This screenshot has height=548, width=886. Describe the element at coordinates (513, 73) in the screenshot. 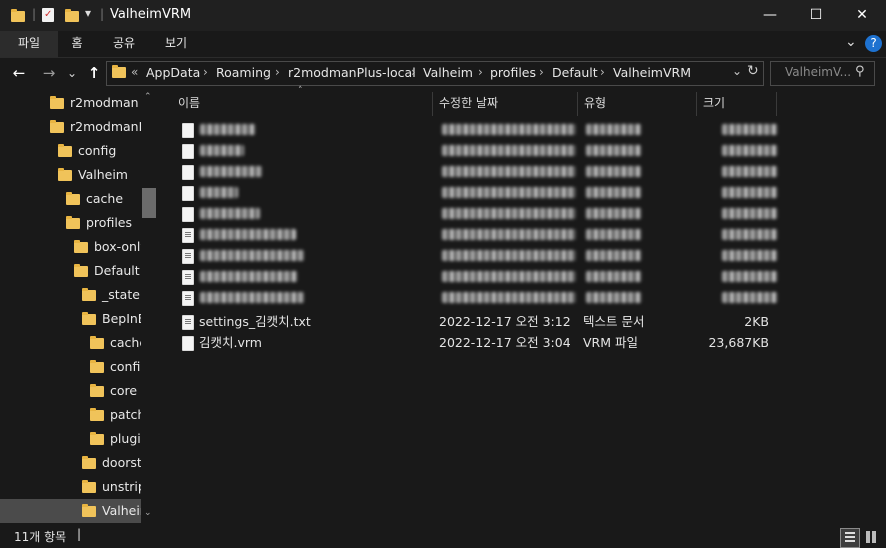

I see `breadcrumb-profiles: profiles` at that location.